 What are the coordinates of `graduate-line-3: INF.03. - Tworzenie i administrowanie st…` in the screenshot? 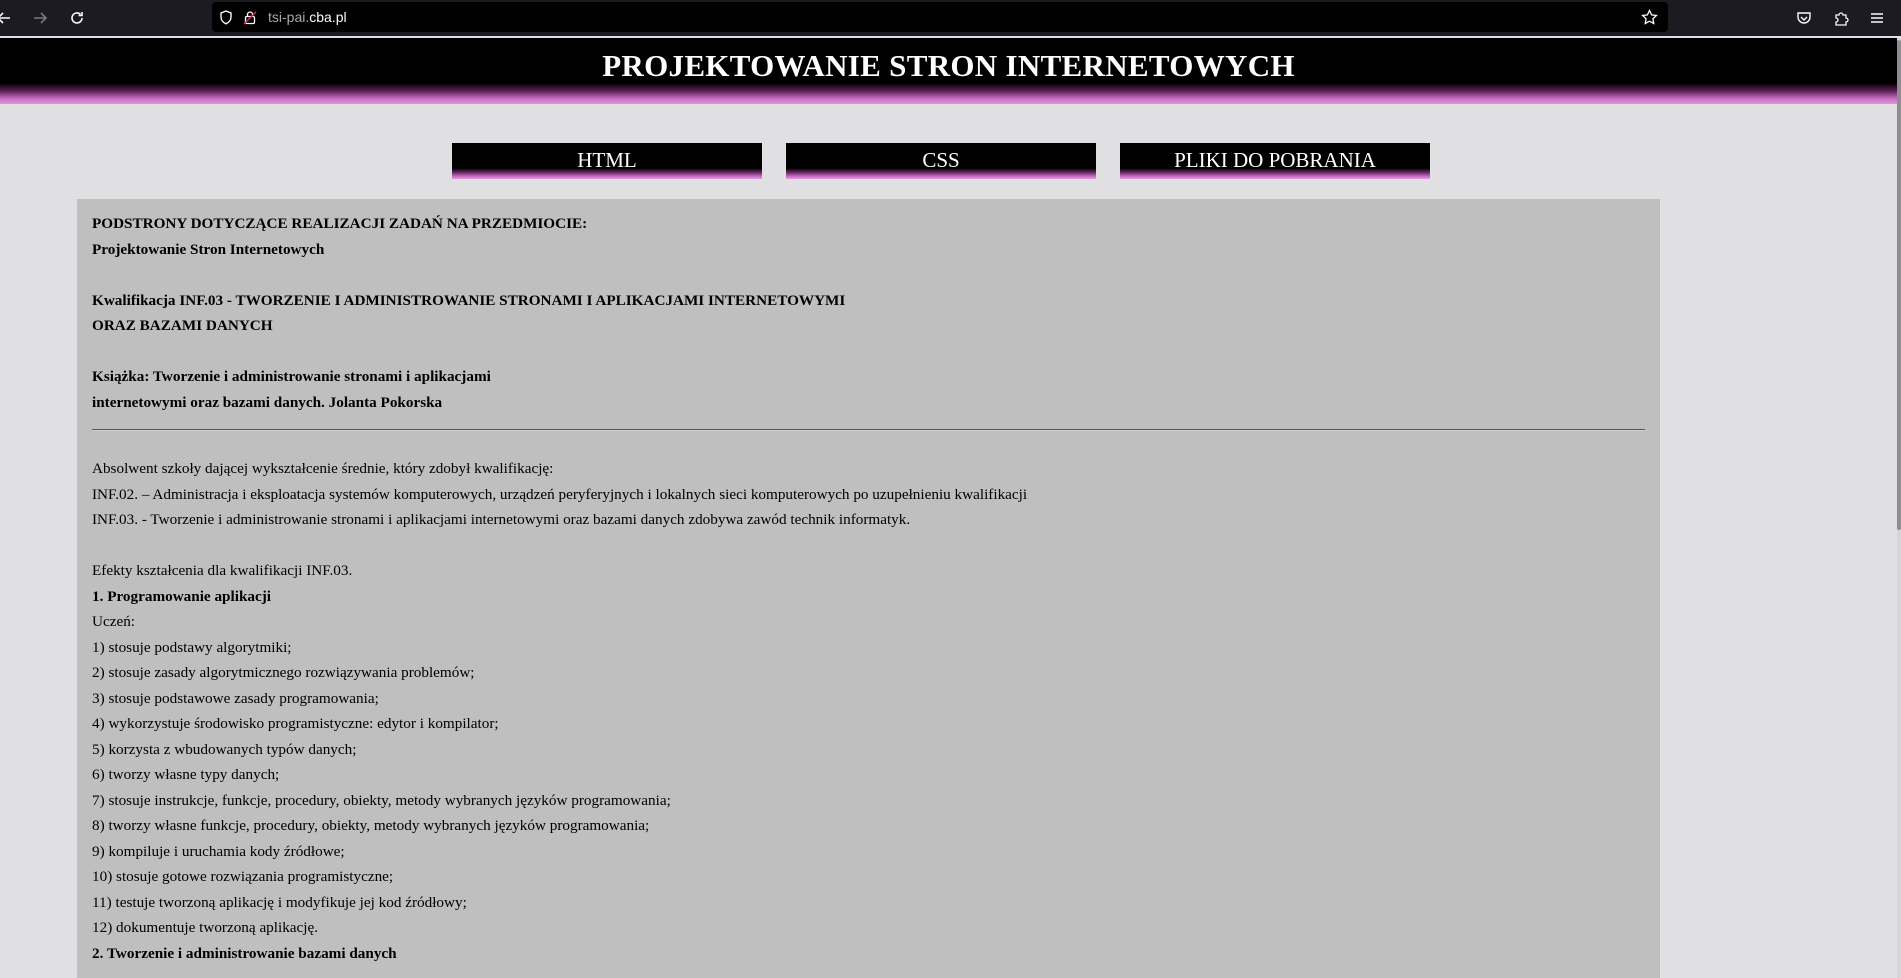 It's located at (501, 519).